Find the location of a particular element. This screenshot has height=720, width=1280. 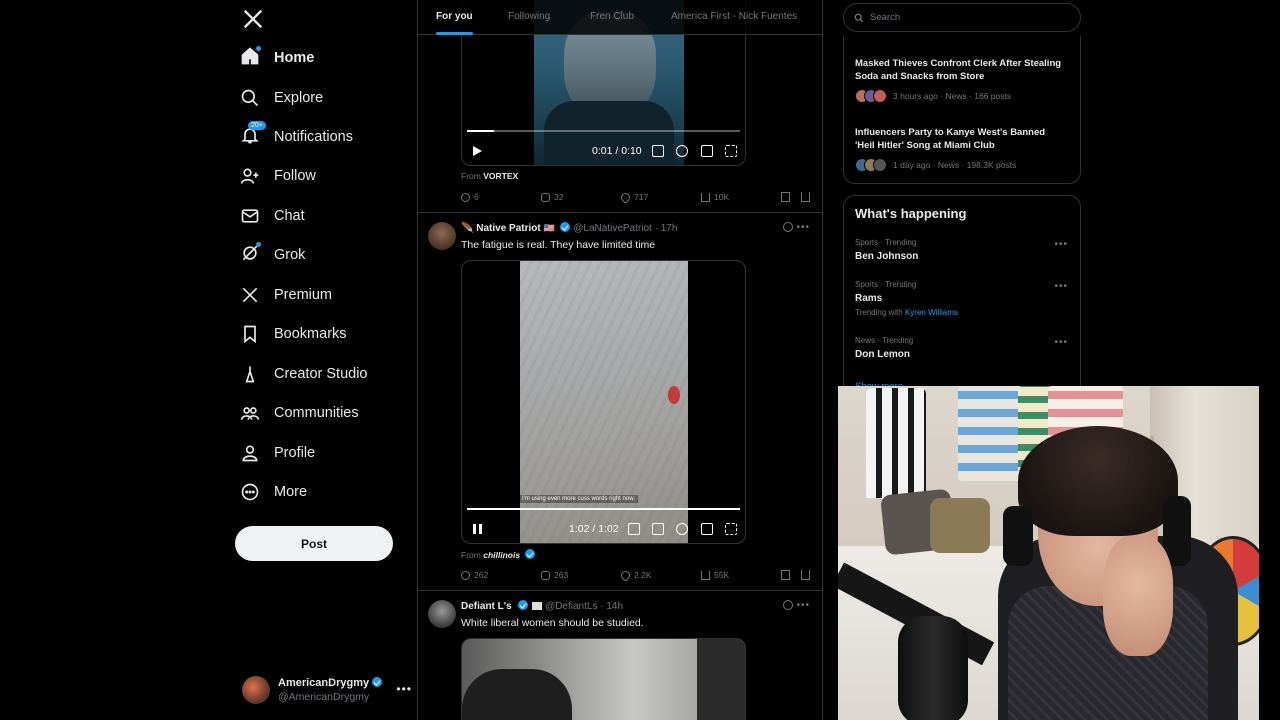

nav-chat: Chat is located at coordinates (272, 216).